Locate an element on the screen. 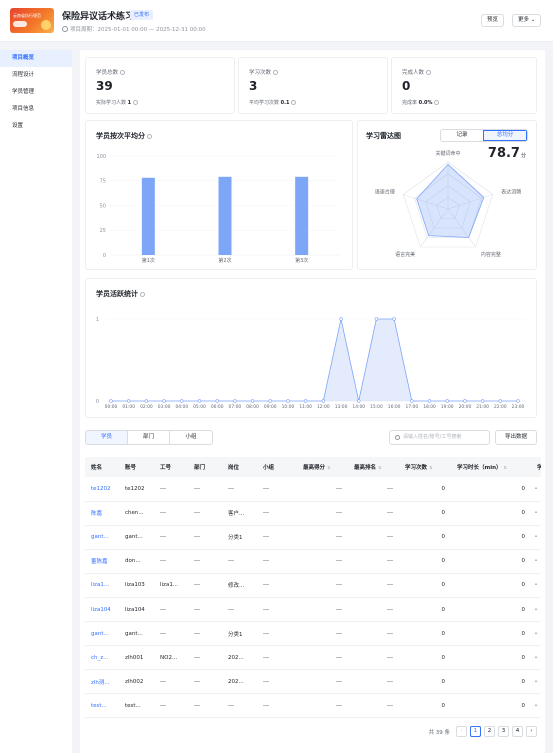 The width and height of the screenshot is (553, 753). table-row: te1202 te1202 --- --- --- --- --- --- 0 0 • is located at coordinates (313, 489).